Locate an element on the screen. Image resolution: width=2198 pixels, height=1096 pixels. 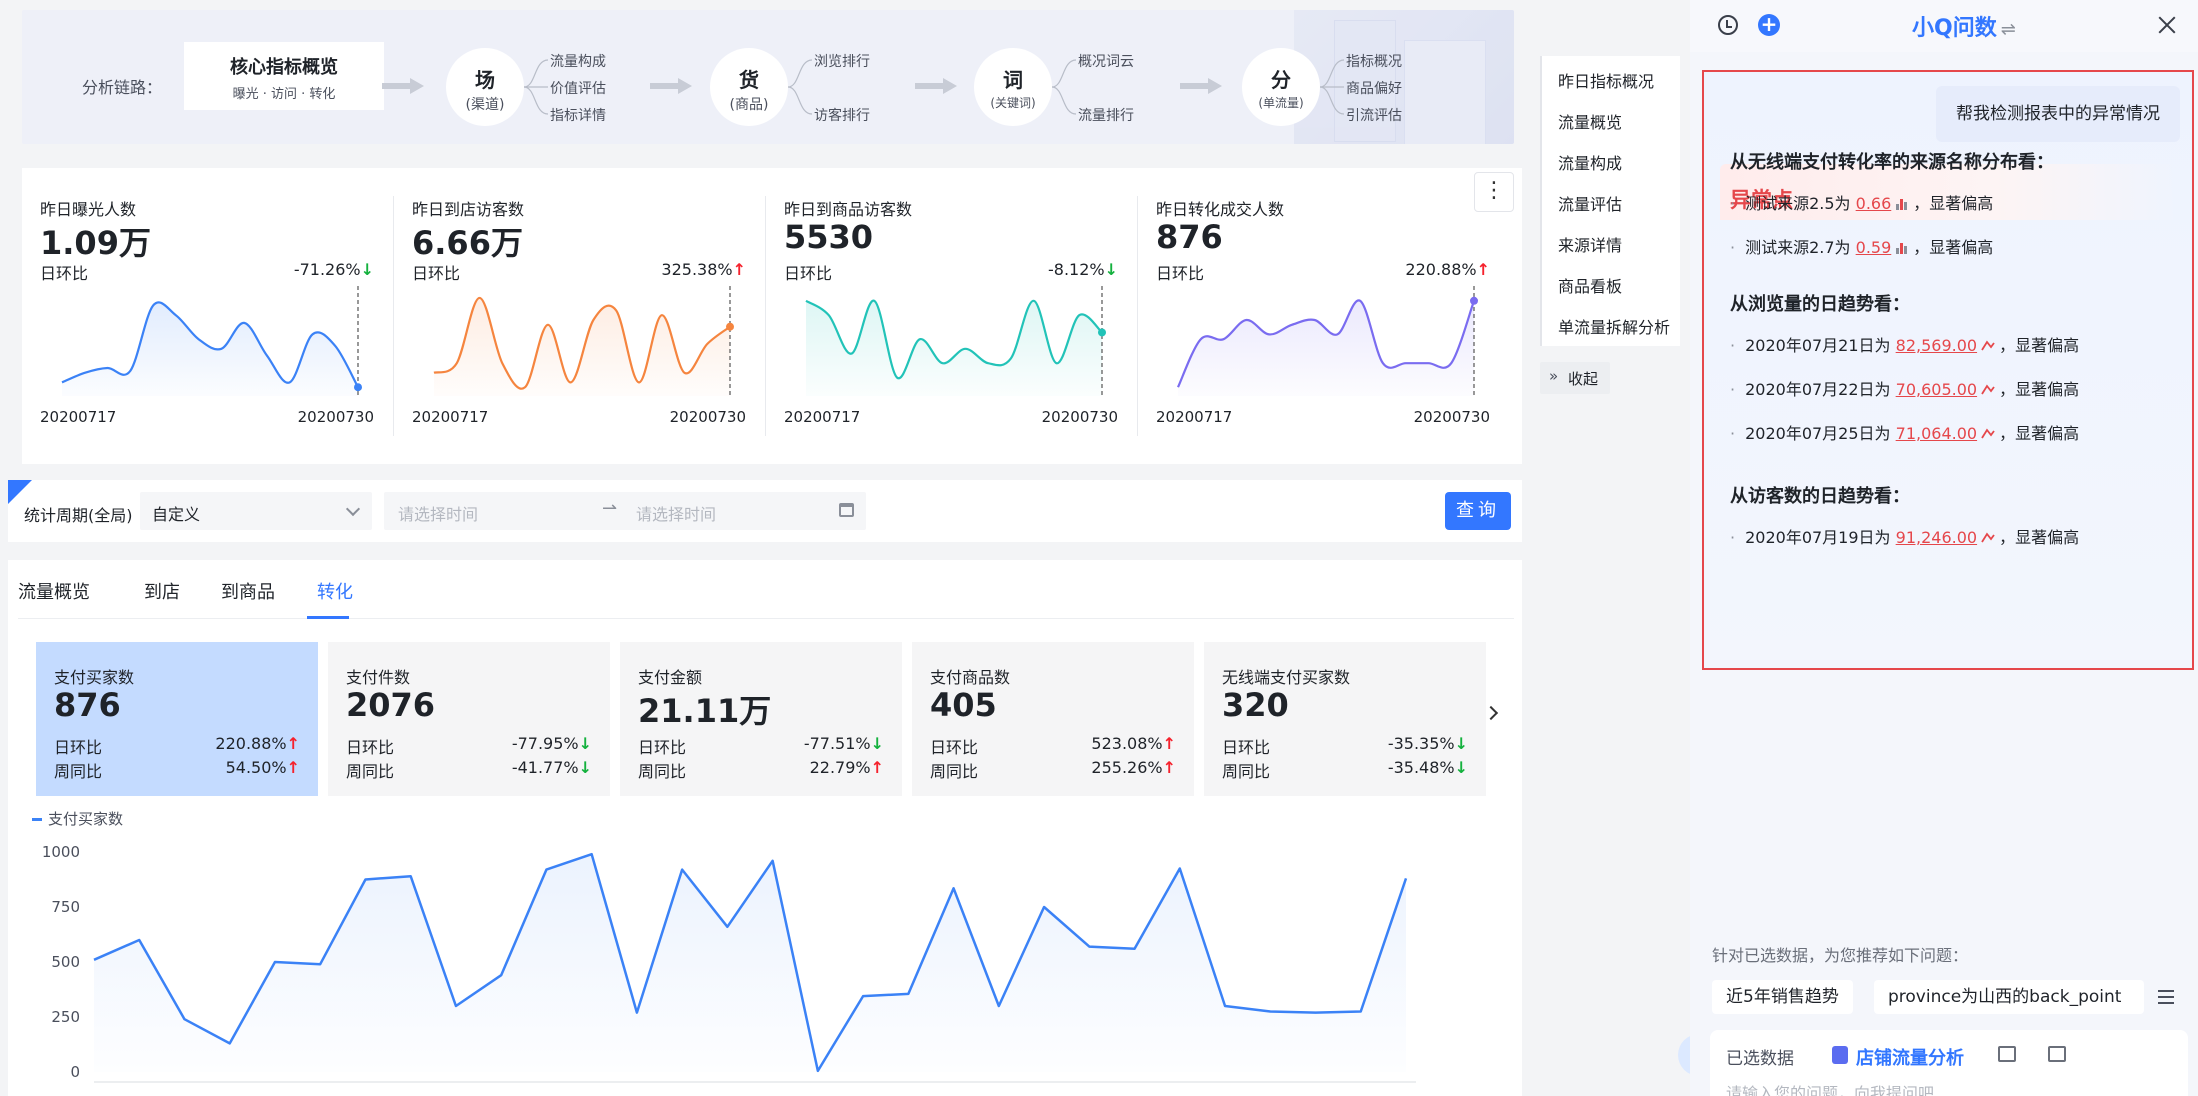
selected-data-label: 已选数据 is located at coordinates (1760, 1059).